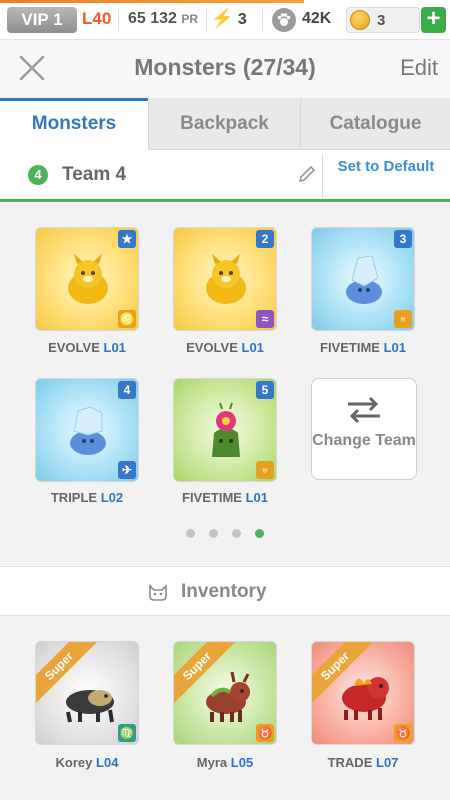  I want to click on add-currency-button: +, so click(433, 20).